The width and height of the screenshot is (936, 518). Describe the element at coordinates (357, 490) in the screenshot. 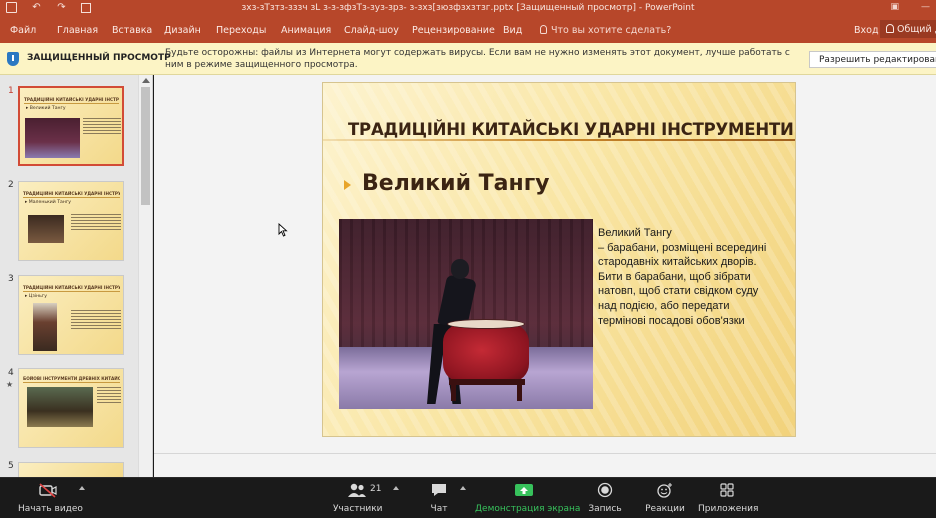

I see `participants-icon` at that location.